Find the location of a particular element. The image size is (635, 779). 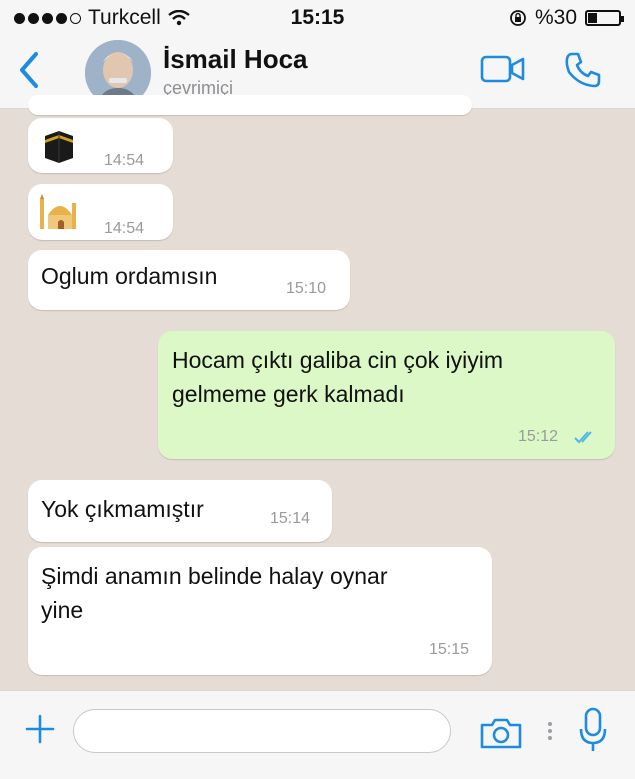

microphone-icon is located at coordinates (593, 731).